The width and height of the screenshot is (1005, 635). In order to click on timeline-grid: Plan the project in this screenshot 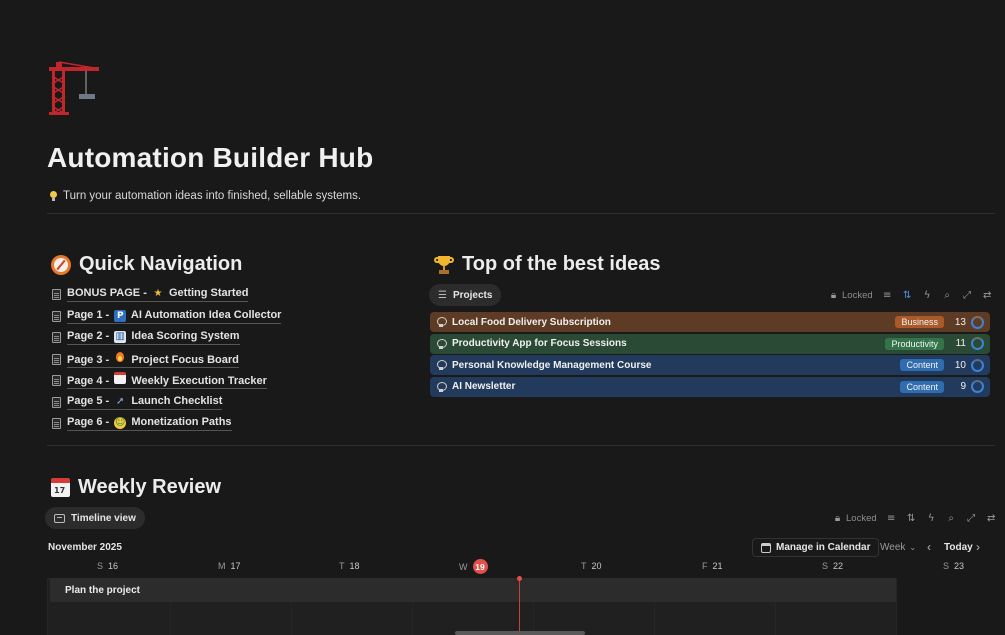, I will do `click(526, 605)`.